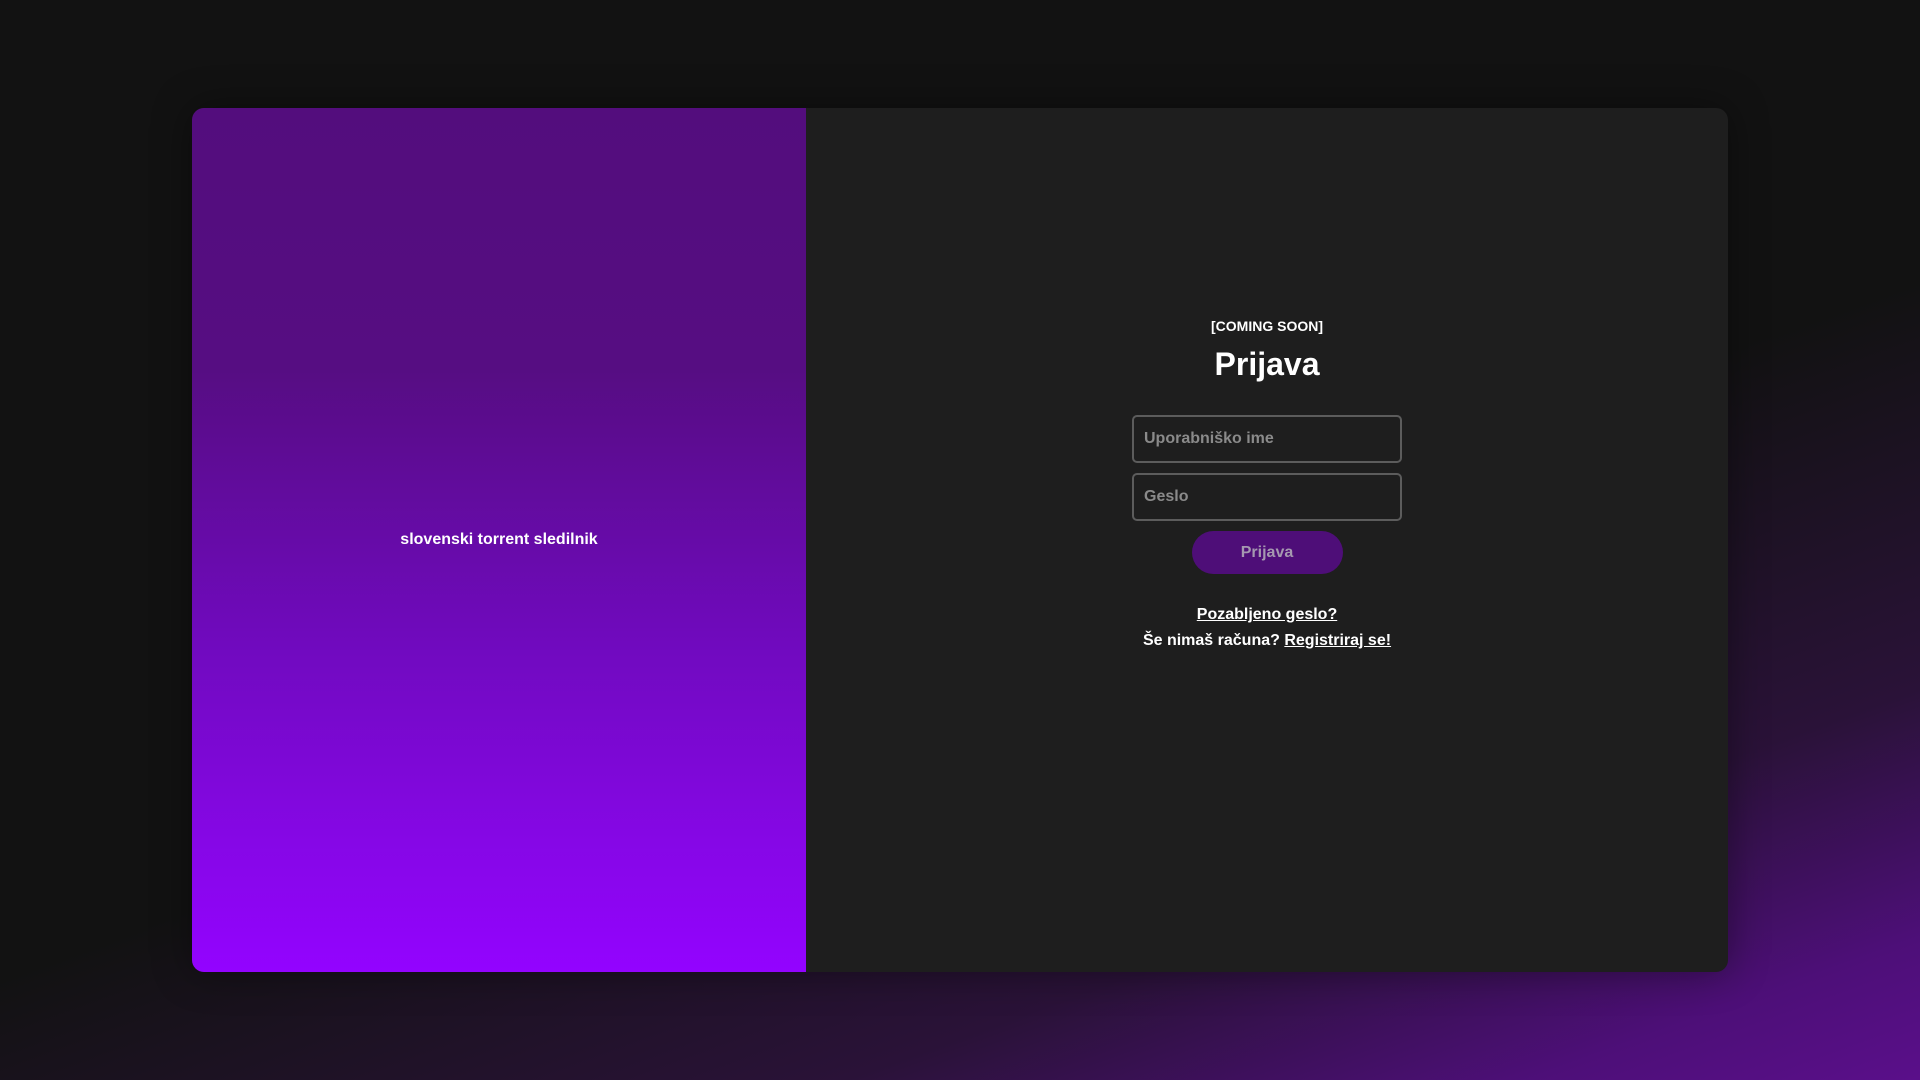 The height and width of the screenshot is (1080, 1920). What do you see at coordinates (1267, 552) in the screenshot?
I see `login-button: Prijava` at bounding box center [1267, 552].